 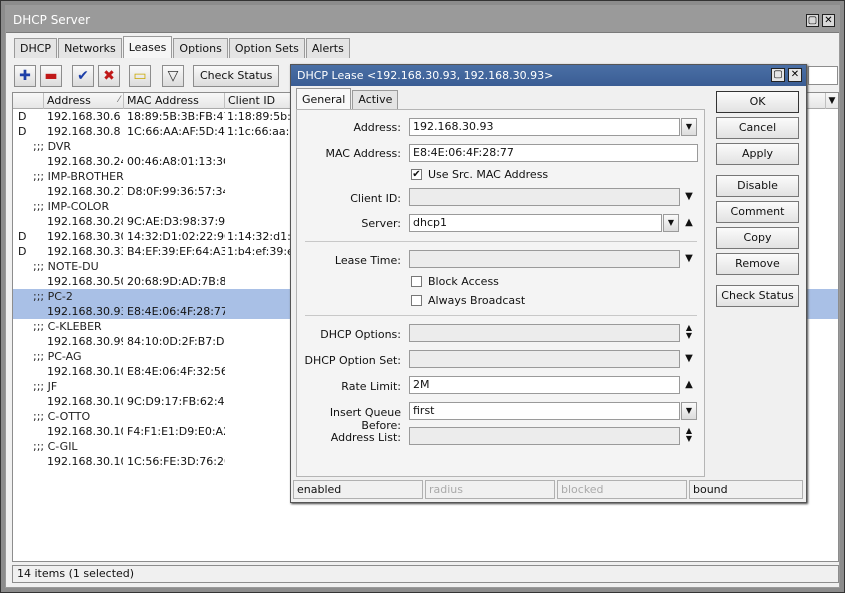 What do you see at coordinates (176, 131) in the screenshot?
I see `row-mac: 1C:66:AA:AF:5D:44` at bounding box center [176, 131].